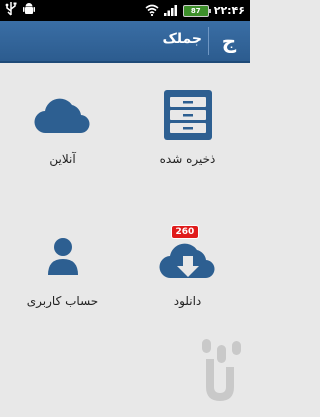 This screenshot has height=417, width=320. Describe the element at coordinates (125, 10) in the screenshot. I see `status-bar: 87 ۲۲:۴۶` at that location.